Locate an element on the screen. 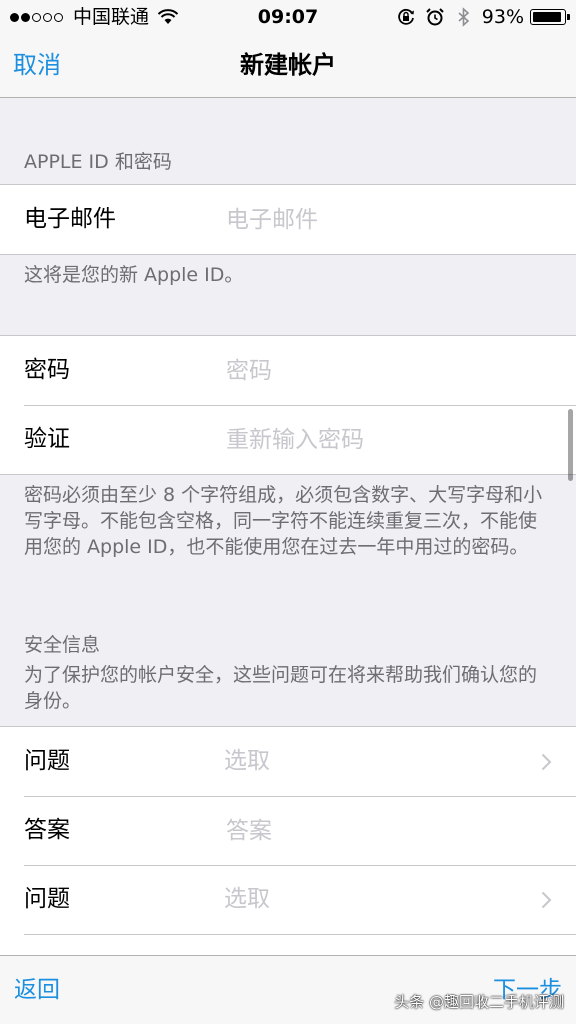 The width and height of the screenshot is (576, 1024). status-right: 93% is located at coordinates (478, 17).